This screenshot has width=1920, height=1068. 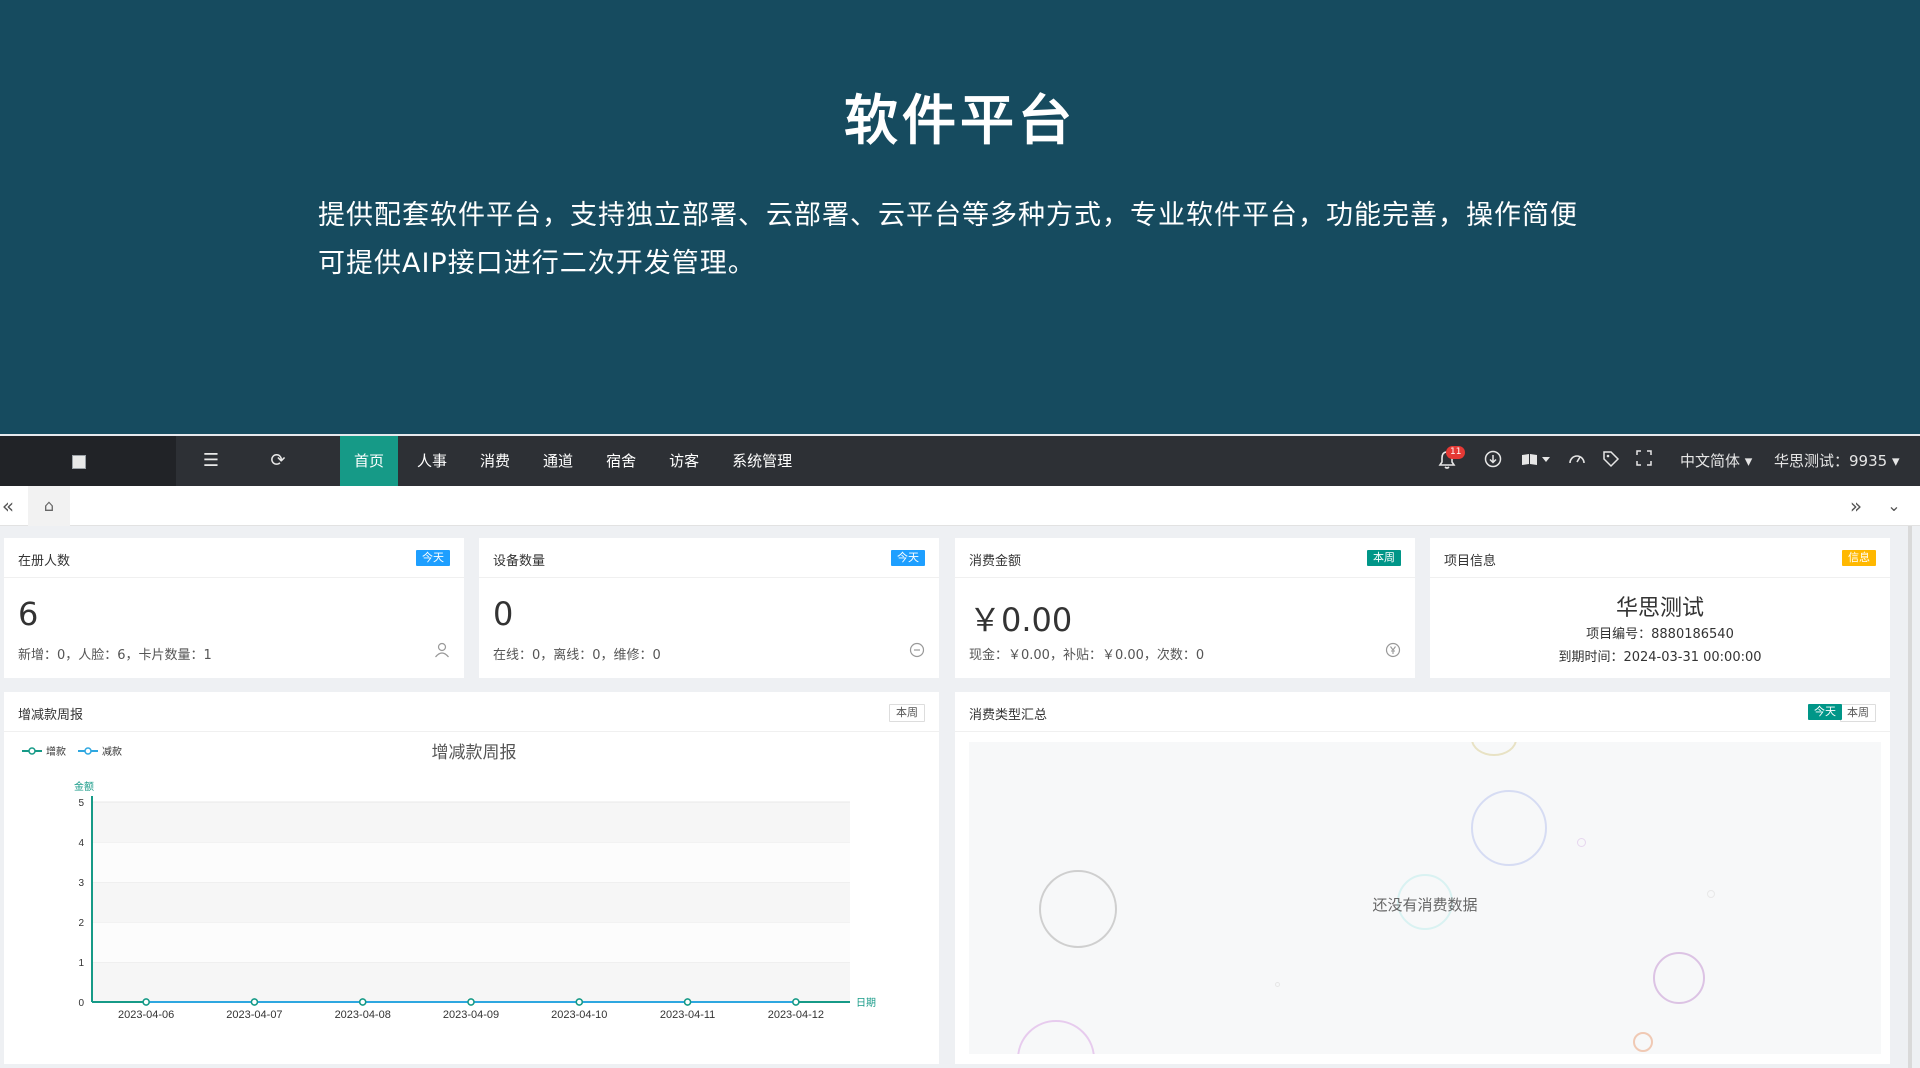 What do you see at coordinates (503, 614) in the screenshot?
I see `devices-count: 0` at bounding box center [503, 614].